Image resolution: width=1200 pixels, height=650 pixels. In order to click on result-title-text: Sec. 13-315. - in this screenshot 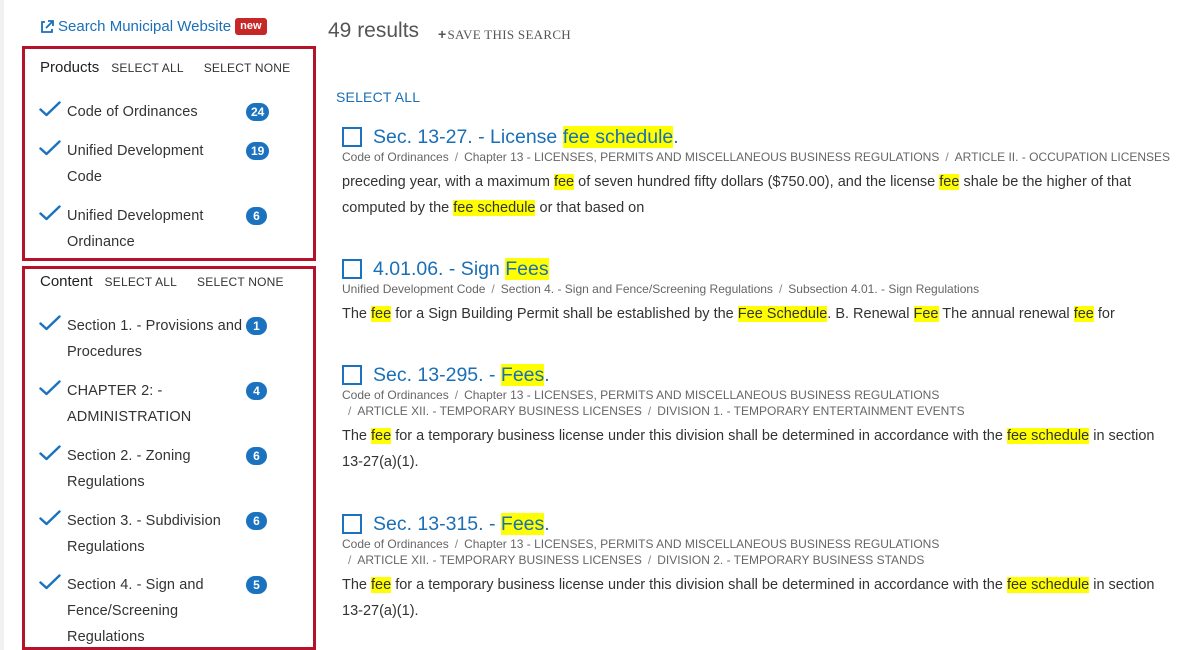, I will do `click(437, 524)`.